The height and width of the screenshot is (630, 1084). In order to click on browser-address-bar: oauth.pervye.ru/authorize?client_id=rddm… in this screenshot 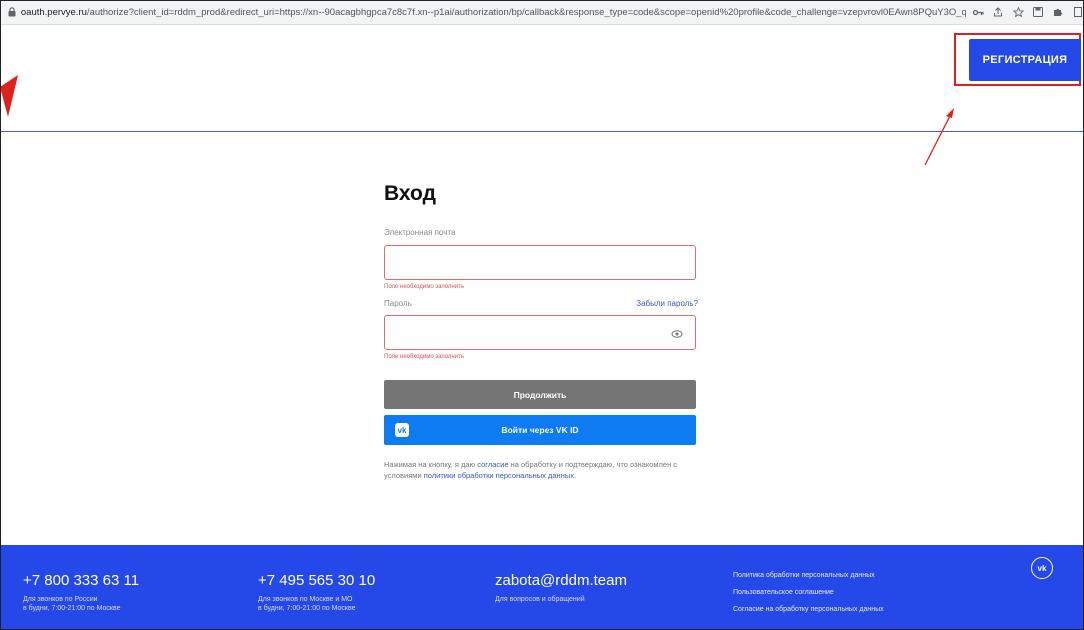, I will do `click(542, 12)`.